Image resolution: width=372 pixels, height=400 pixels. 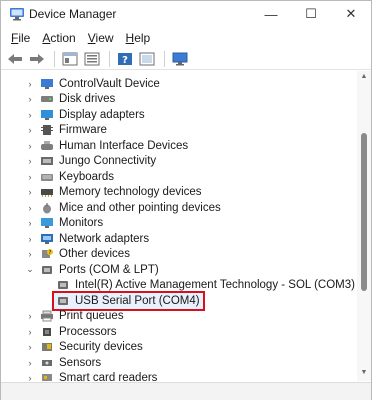 I want to click on scroll-down-icon: ▼, so click(x=364, y=373).